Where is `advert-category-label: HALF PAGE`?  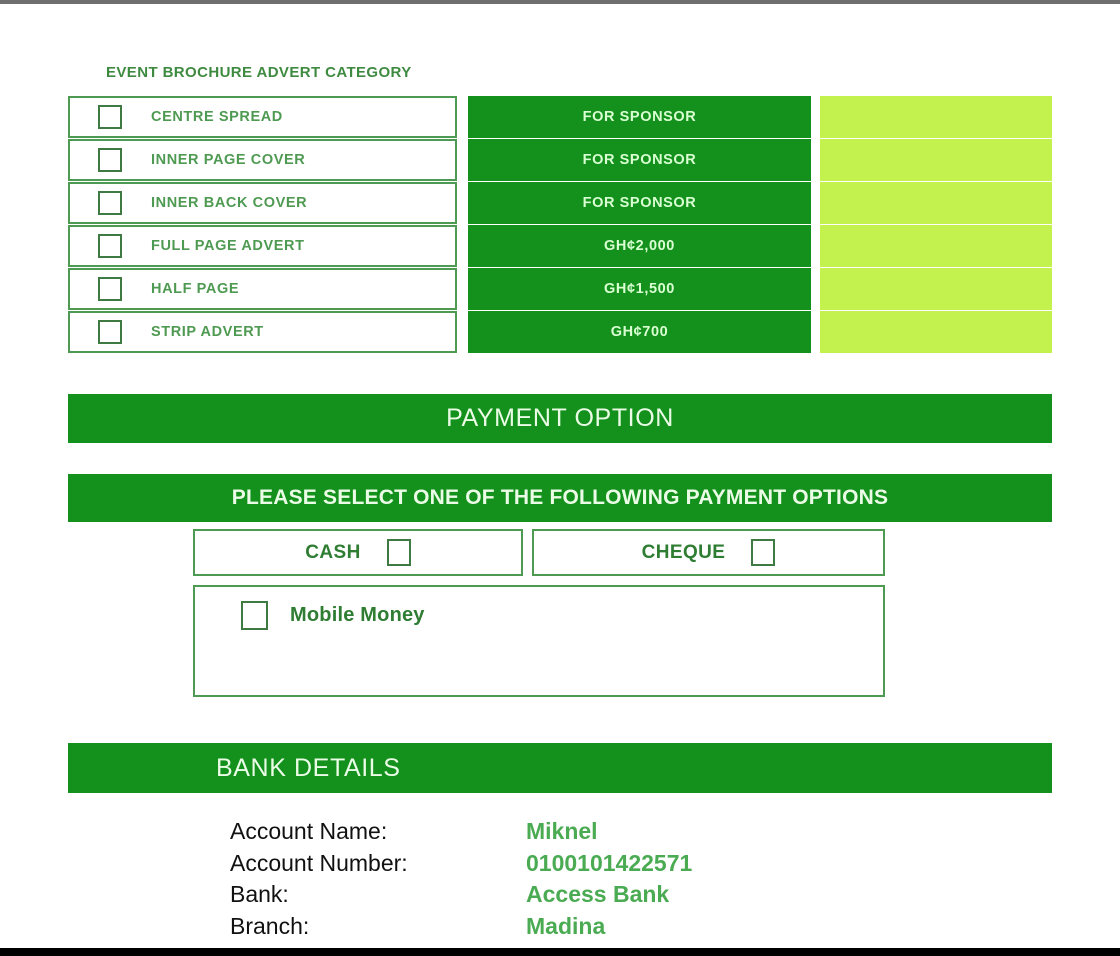 advert-category-label: HALF PAGE is located at coordinates (195, 289).